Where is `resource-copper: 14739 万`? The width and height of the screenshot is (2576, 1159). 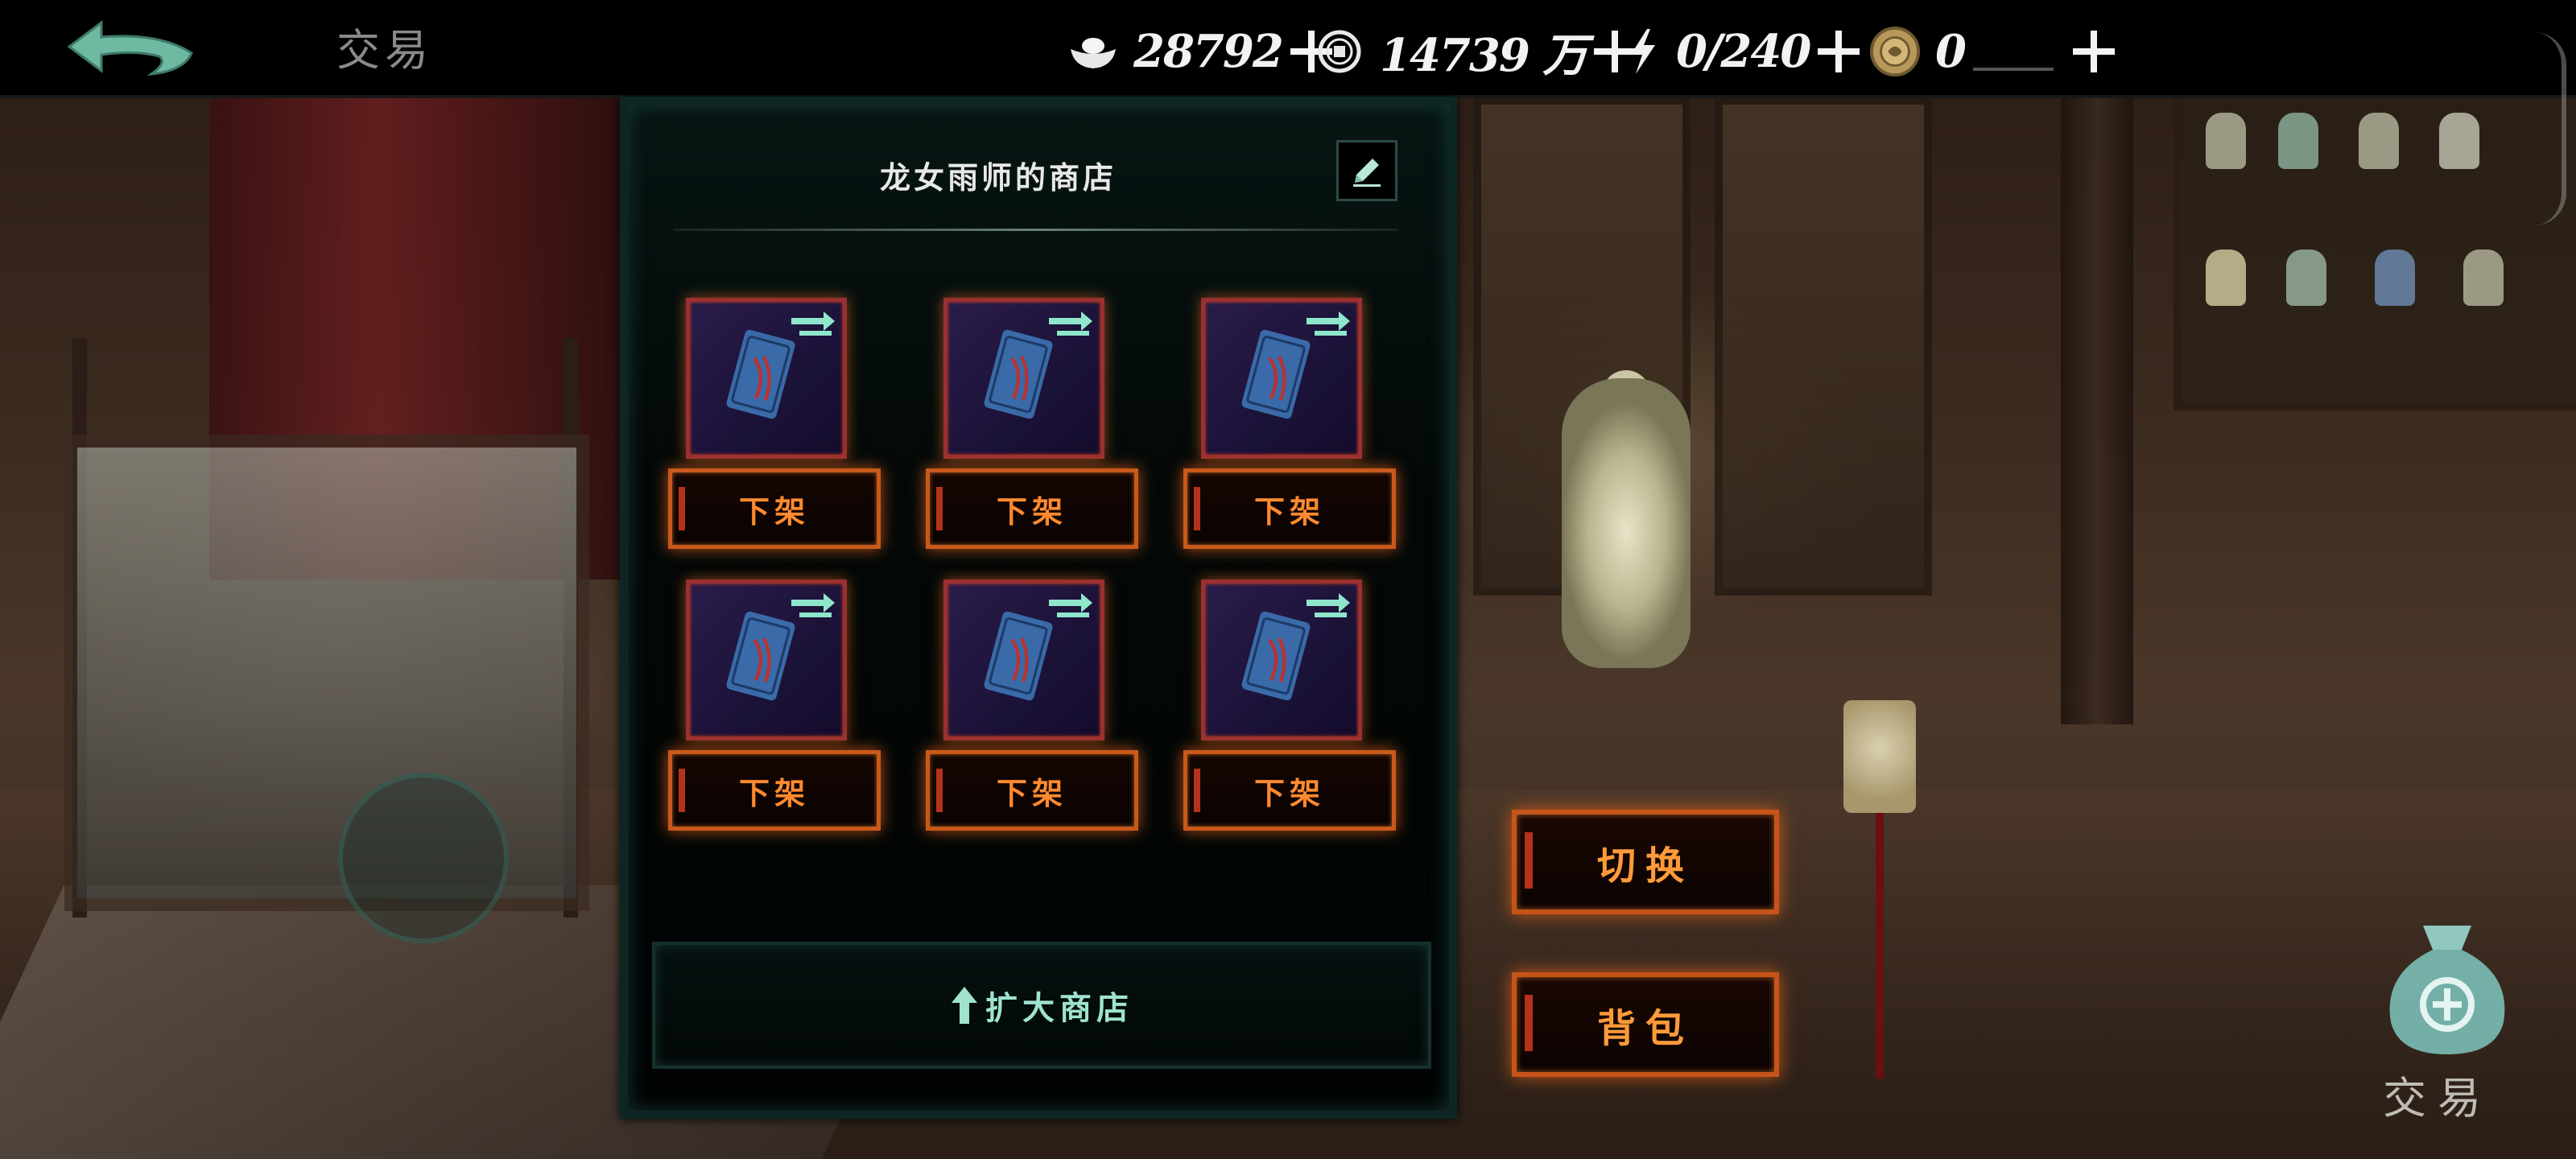 resource-copper: 14739 万 is located at coordinates (1476, 51).